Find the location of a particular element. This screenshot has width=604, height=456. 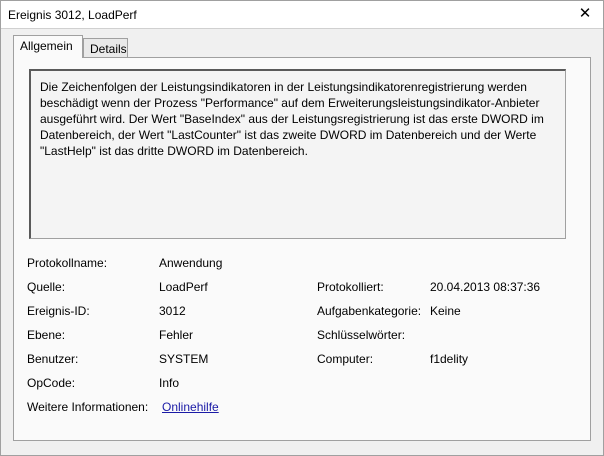

benutzer-value: SYSTEM is located at coordinates (184, 359).